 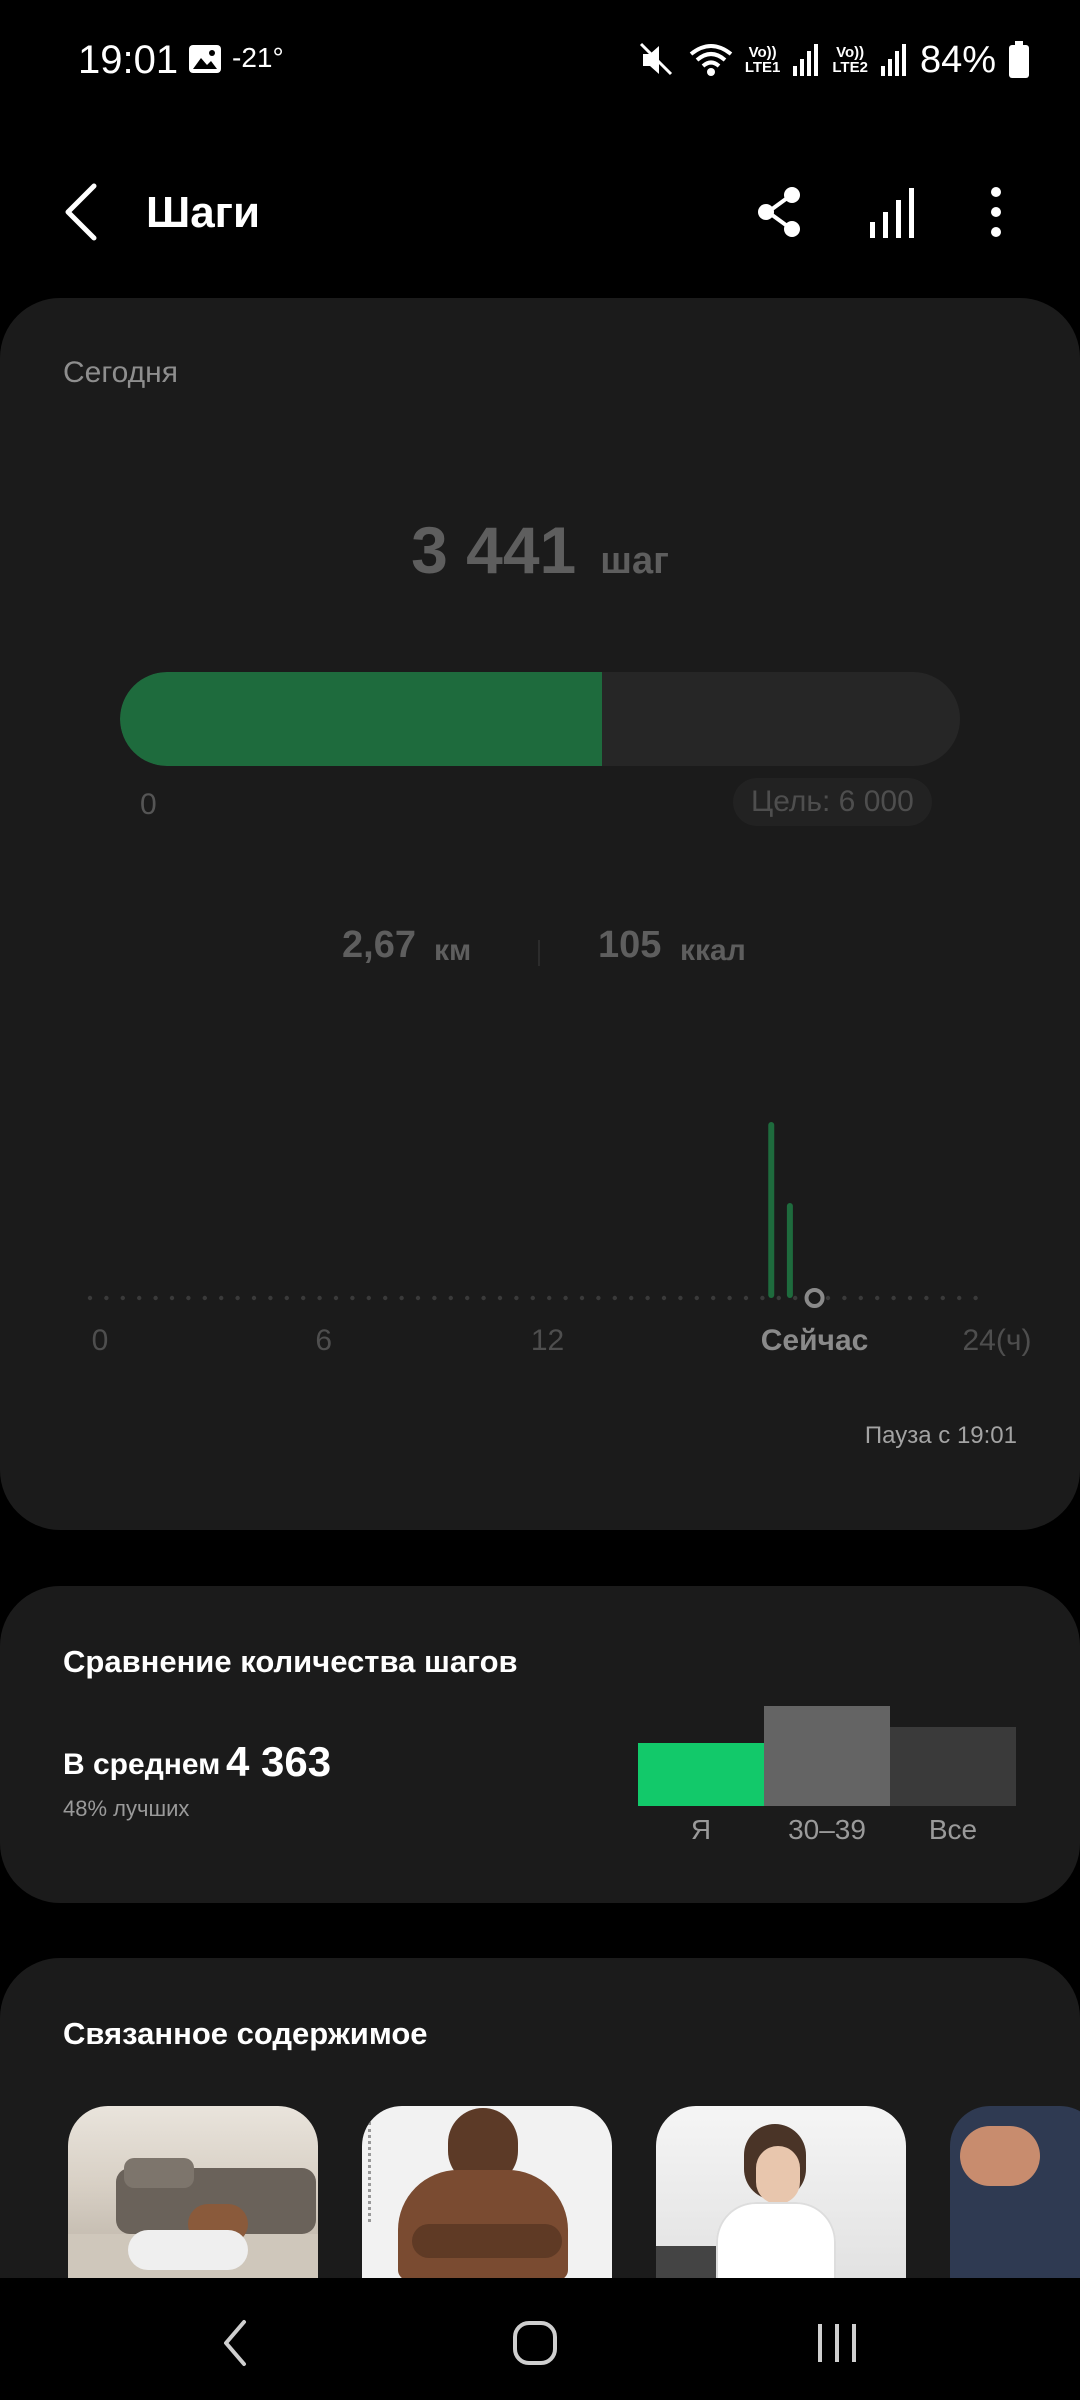 What do you see at coordinates (84, 212) in the screenshot?
I see `back-icon` at bounding box center [84, 212].